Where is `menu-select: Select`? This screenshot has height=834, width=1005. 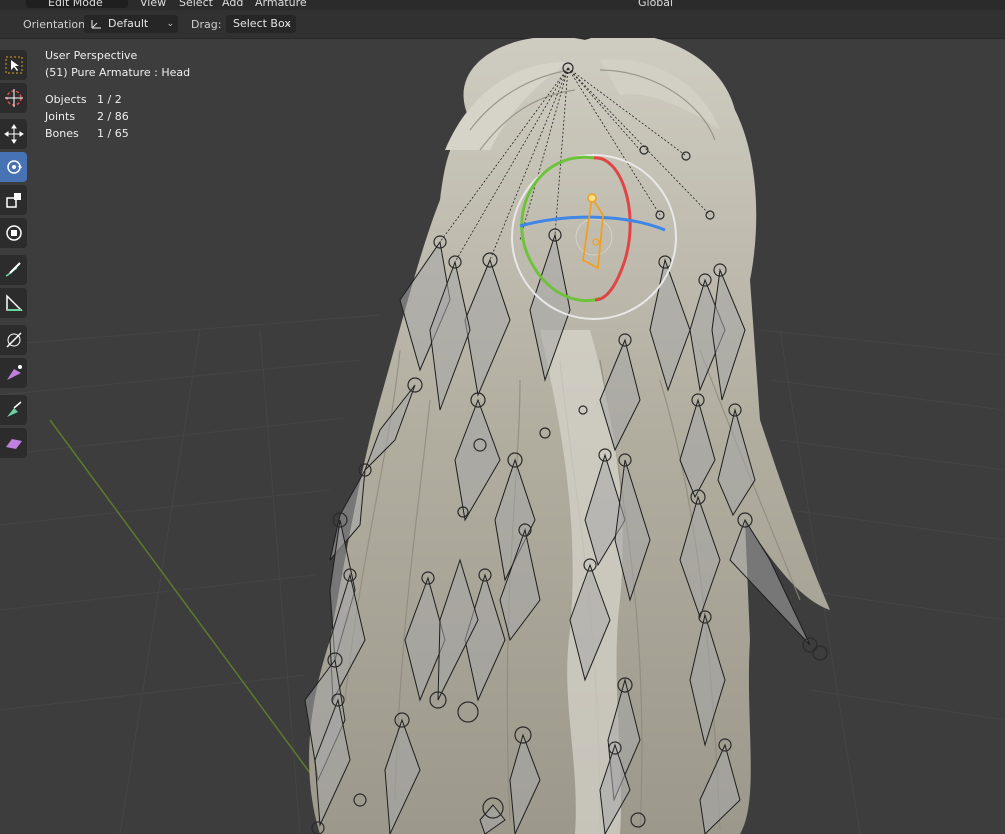
menu-select: Select is located at coordinates (196, 4).